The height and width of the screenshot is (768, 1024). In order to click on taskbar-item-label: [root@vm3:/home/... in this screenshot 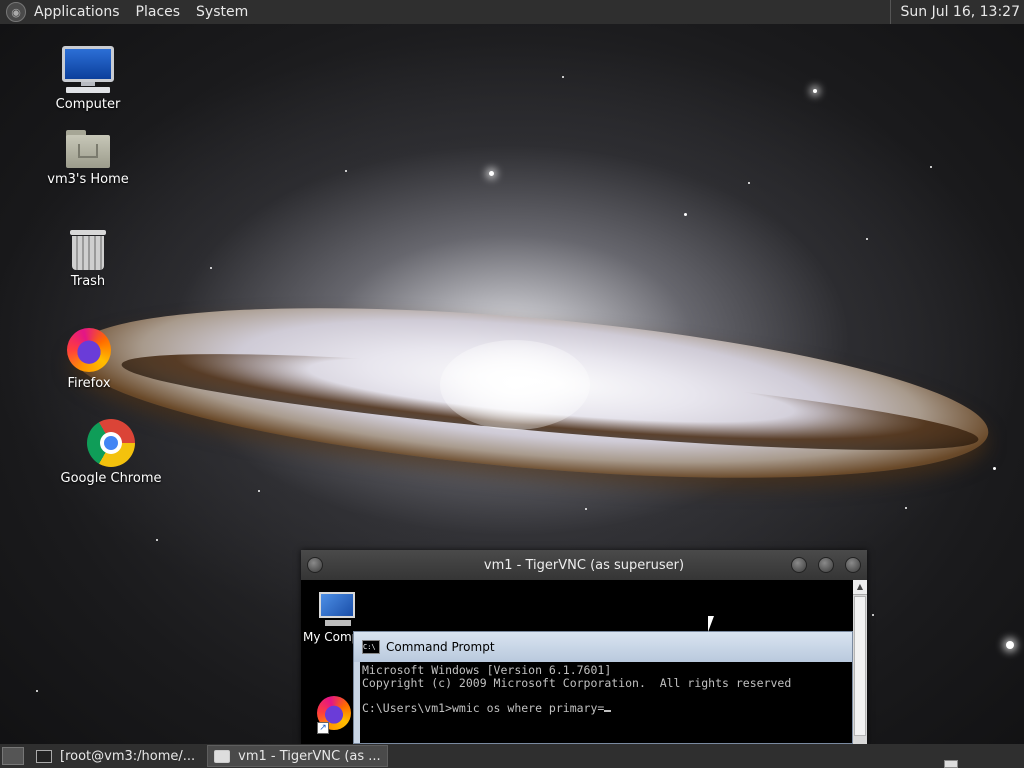, I will do `click(128, 756)`.